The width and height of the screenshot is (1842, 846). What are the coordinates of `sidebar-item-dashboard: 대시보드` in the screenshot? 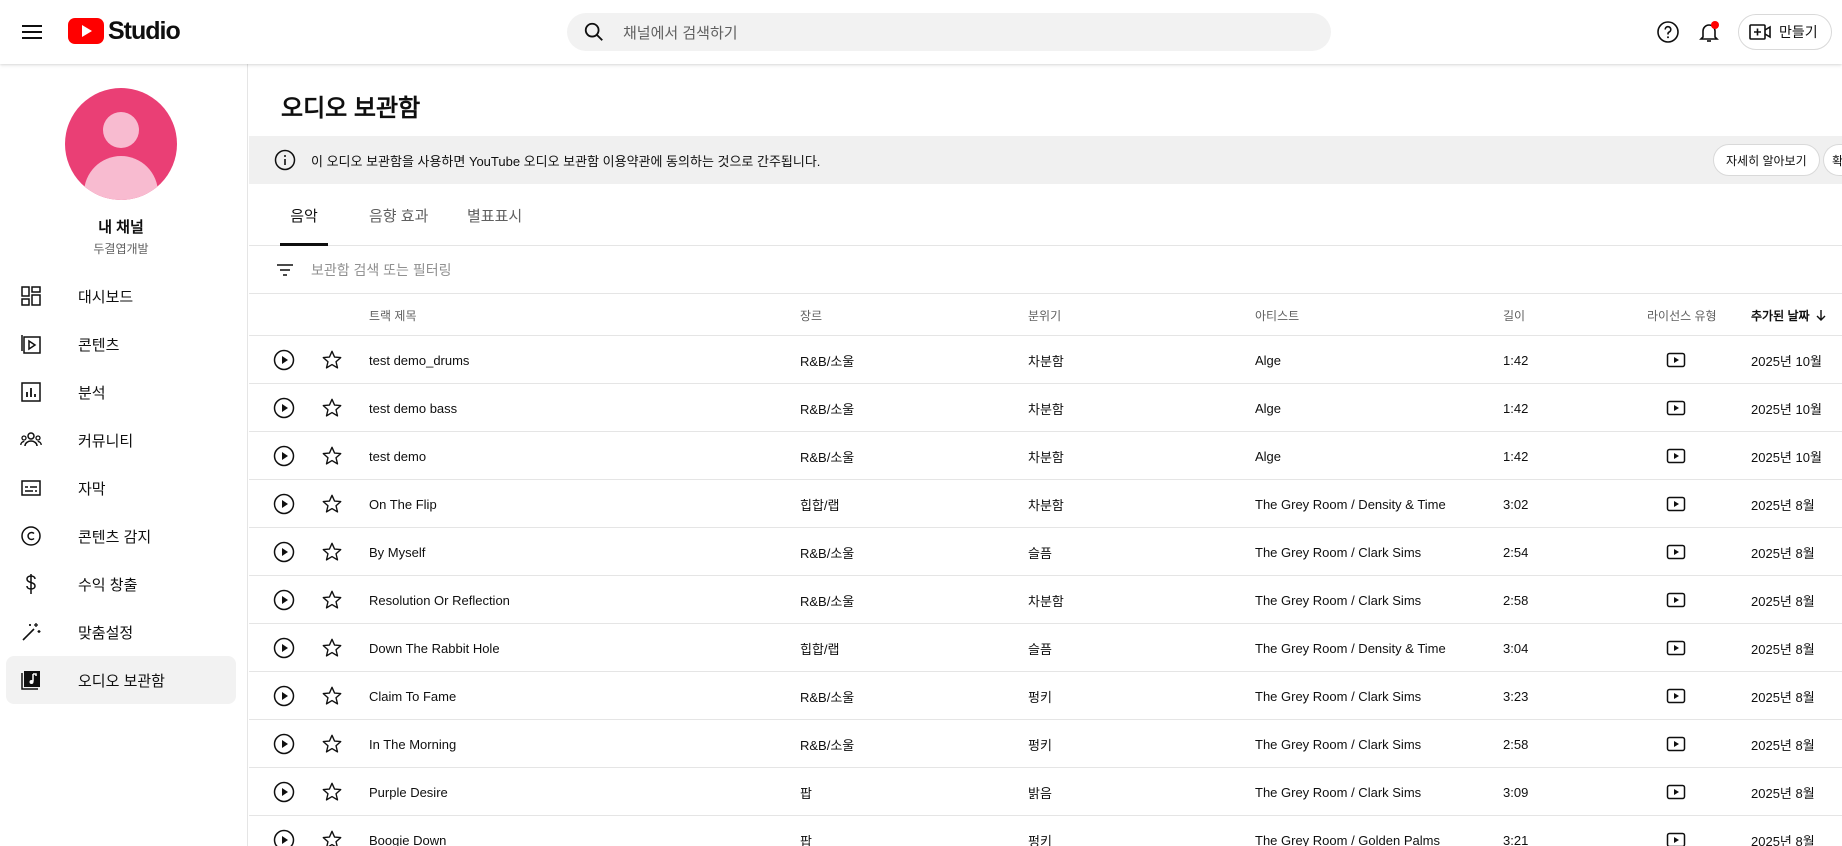 It's located at (121, 296).